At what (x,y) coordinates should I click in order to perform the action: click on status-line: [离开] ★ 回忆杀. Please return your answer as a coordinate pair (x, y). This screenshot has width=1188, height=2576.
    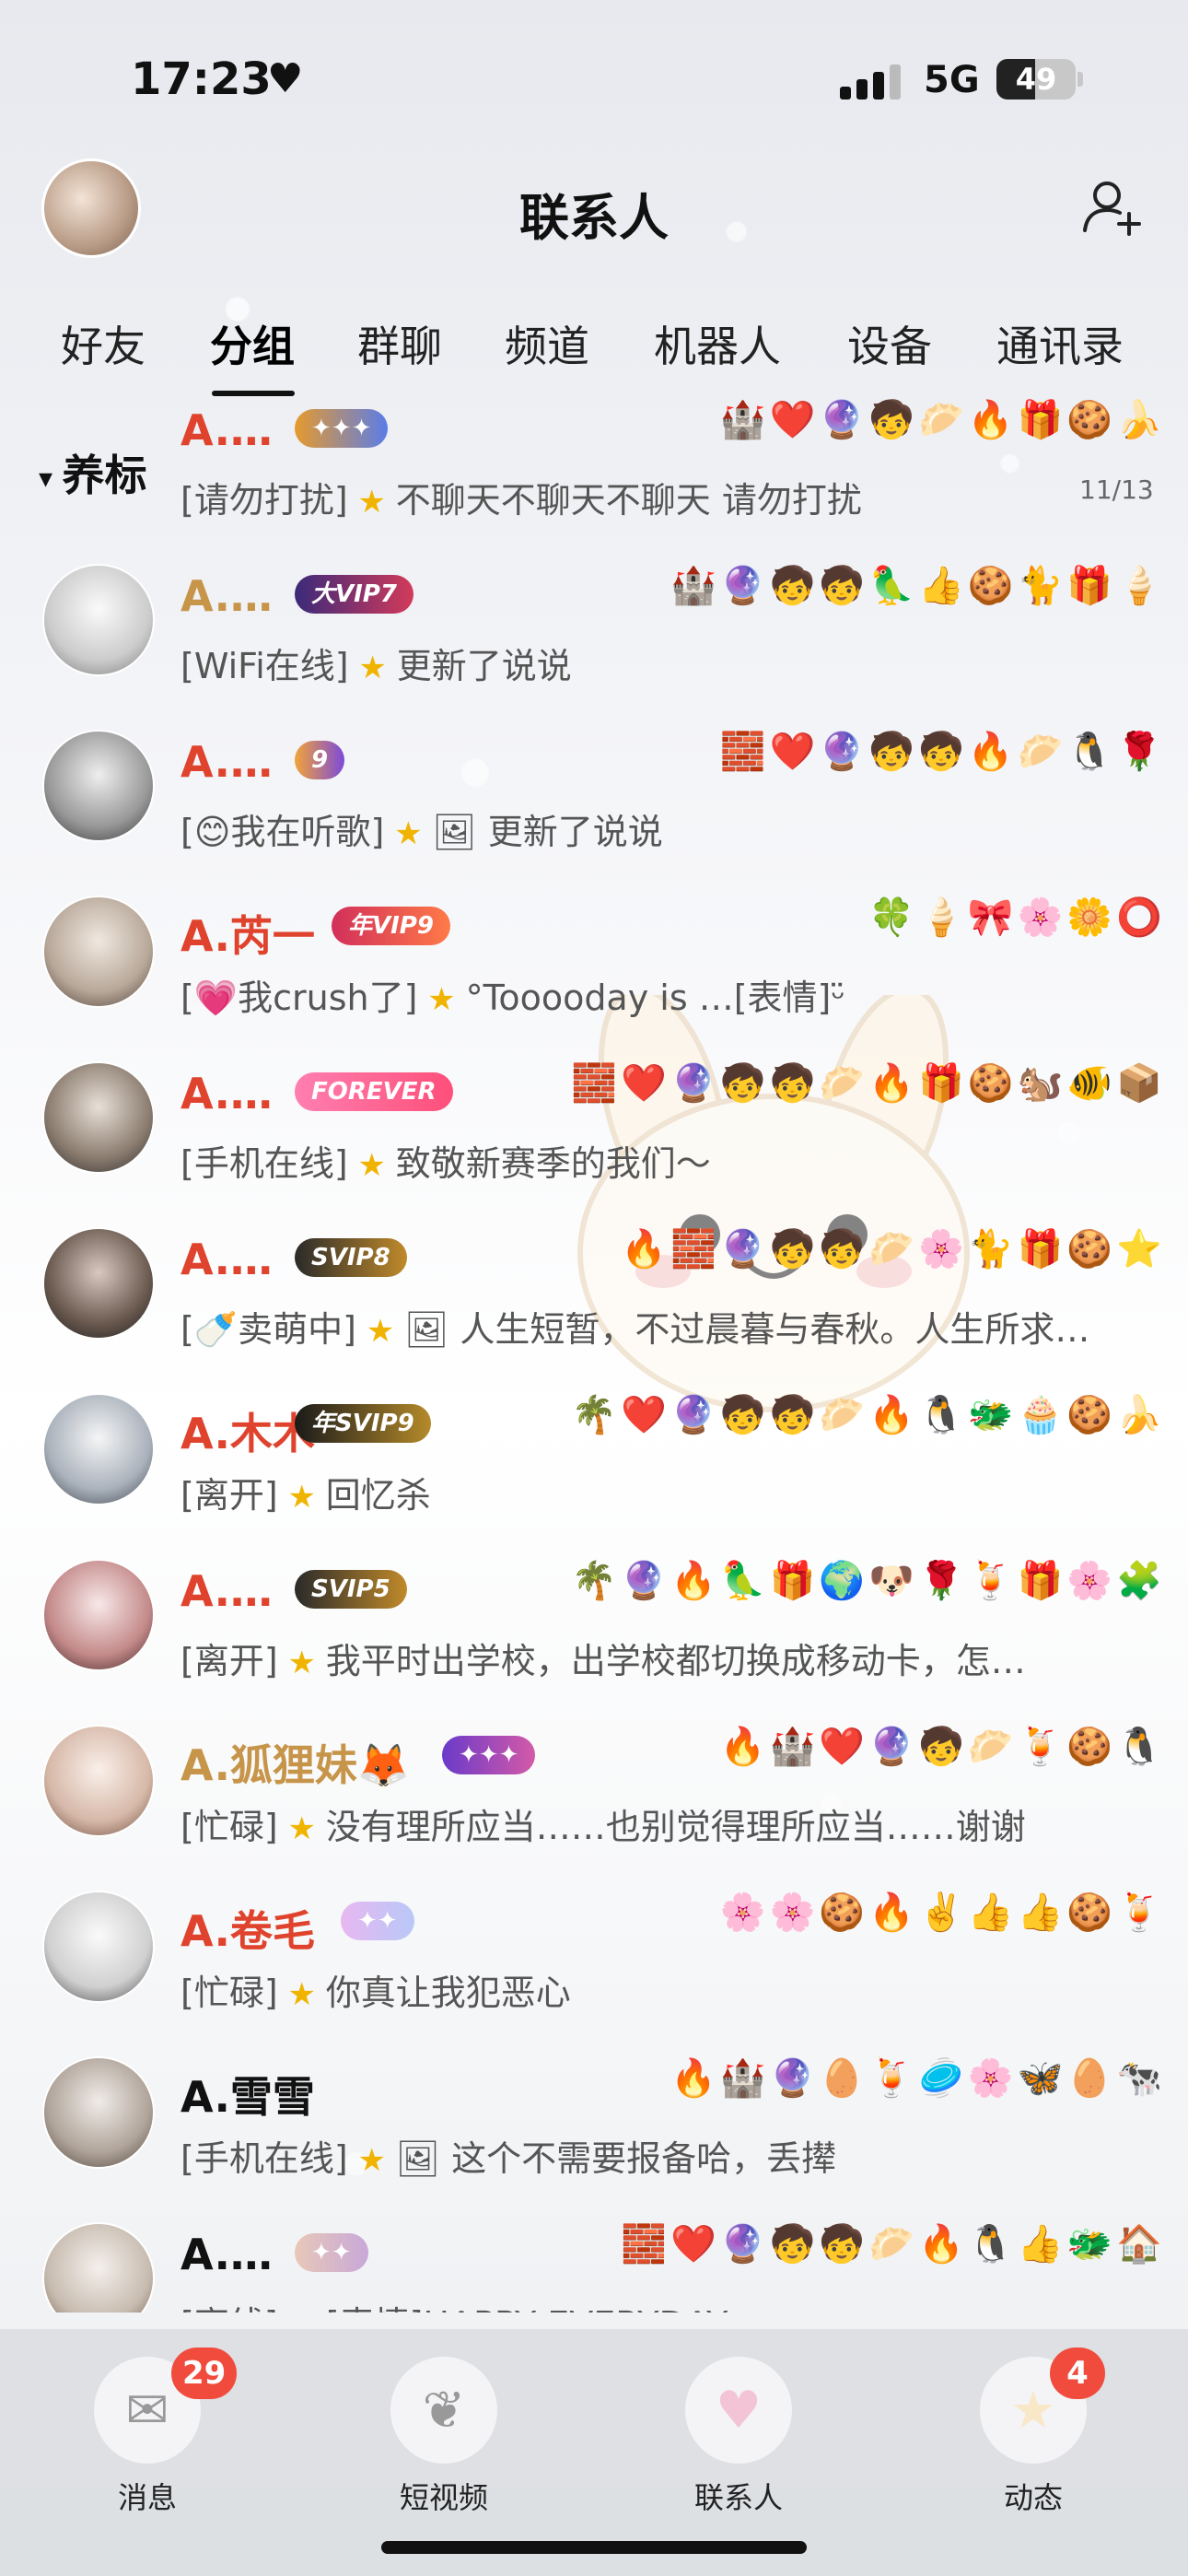
    Looking at the image, I should click on (678, 1492).